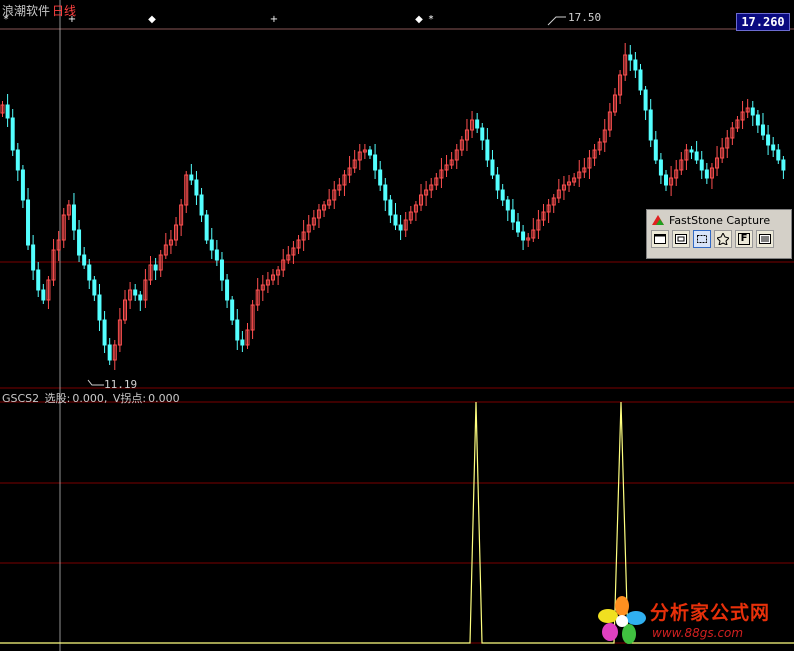 The height and width of the screenshot is (651, 794). I want to click on signal-marker: *, so click(431, 19).